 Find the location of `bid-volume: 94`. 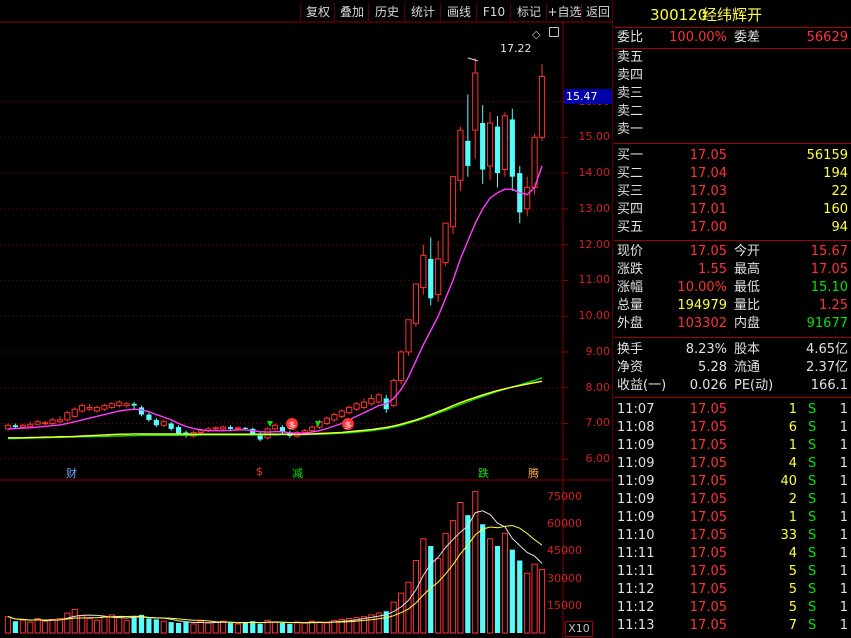

bid-volume: 94 is located at coordinates (839, 227).